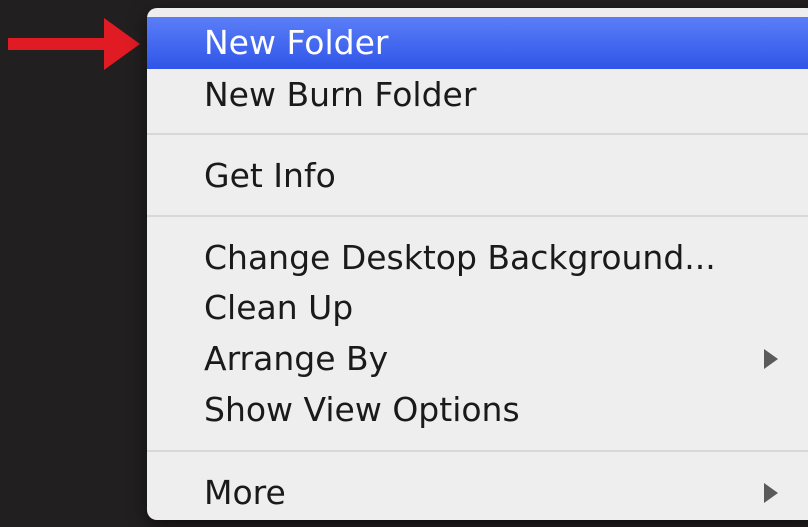  Describe the element at coordinates (340, 94) in the screenshot. I see `menu-item-label: New Burn Folder` at that location.